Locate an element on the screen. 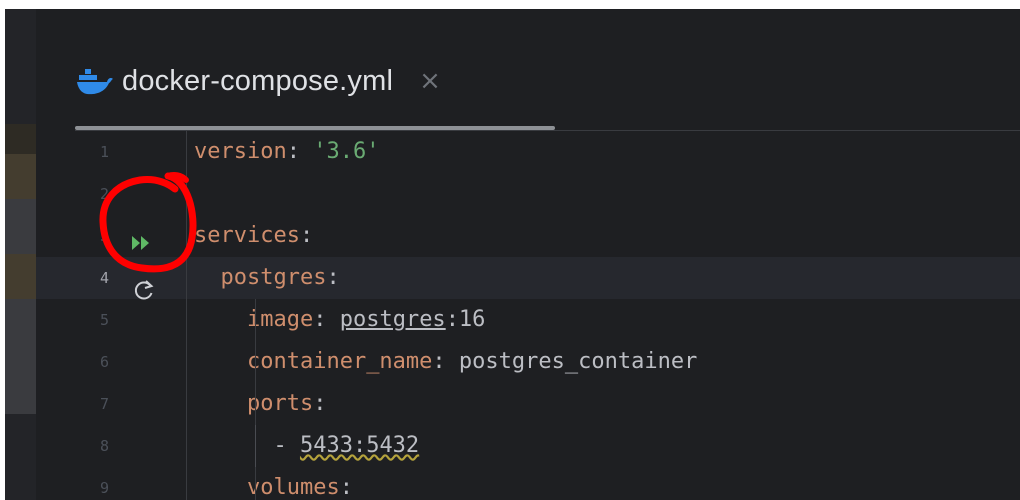 The height and width of the screenshot is (500, 1020). gutter-divider is located at coordinates (186, 315).